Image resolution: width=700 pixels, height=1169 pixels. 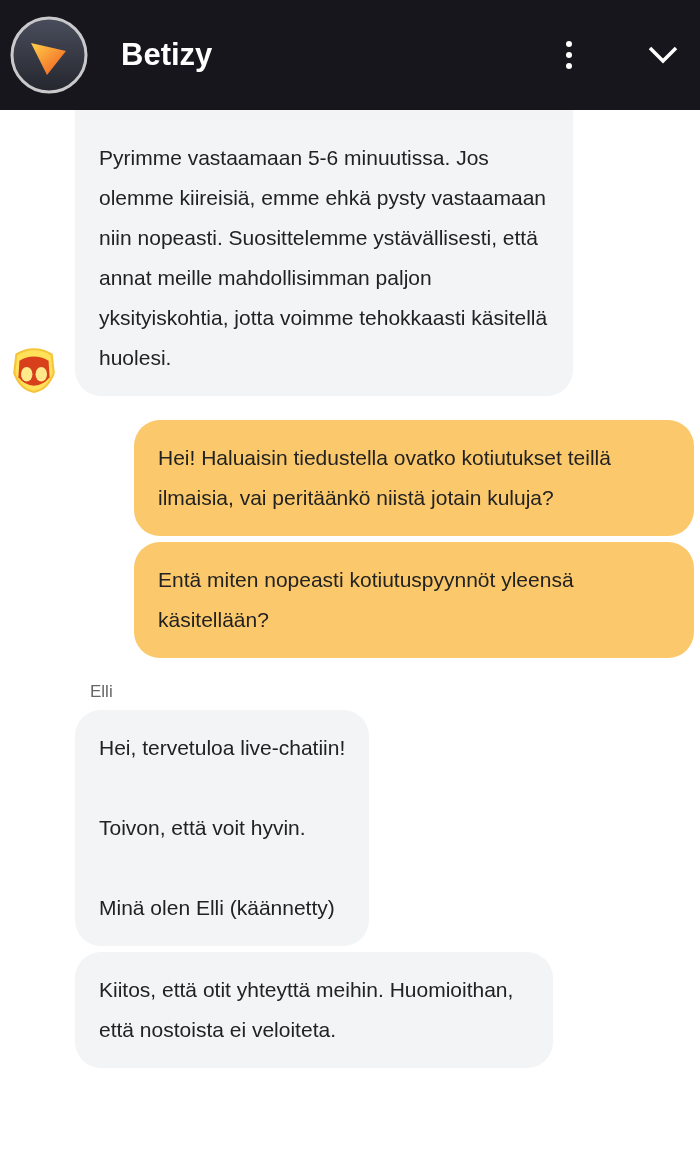 What do you see at coordinates (663, 55) in the screenshot?
I see `collapse-chevron-icon` at bounding box center [663, 55].